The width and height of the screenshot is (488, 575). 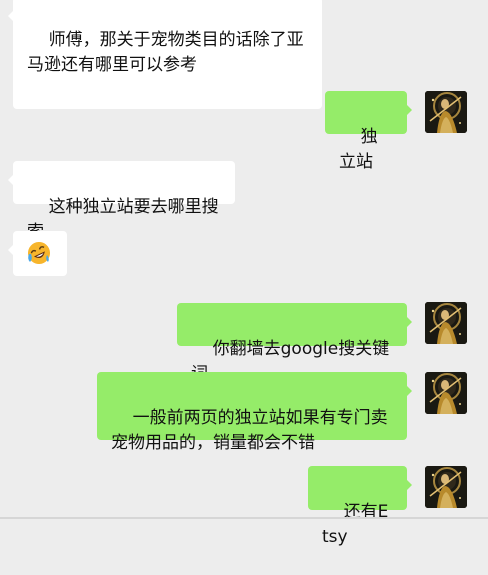 What do you see at coordinates (249, 430) in the screenshot?
I see `message-text: 一般前两页的独立站如果有专门卖宠物用品的，销量都会不错` at bounding box center [249, 430].